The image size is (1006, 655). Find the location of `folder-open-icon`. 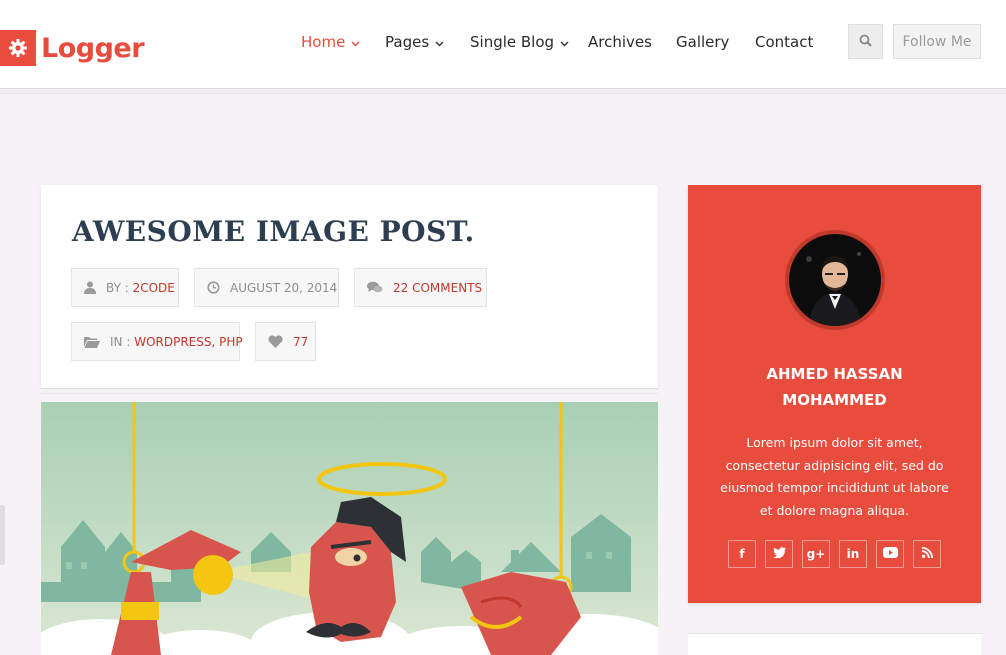

folder-open-icon is located at coordinates (92, 342).